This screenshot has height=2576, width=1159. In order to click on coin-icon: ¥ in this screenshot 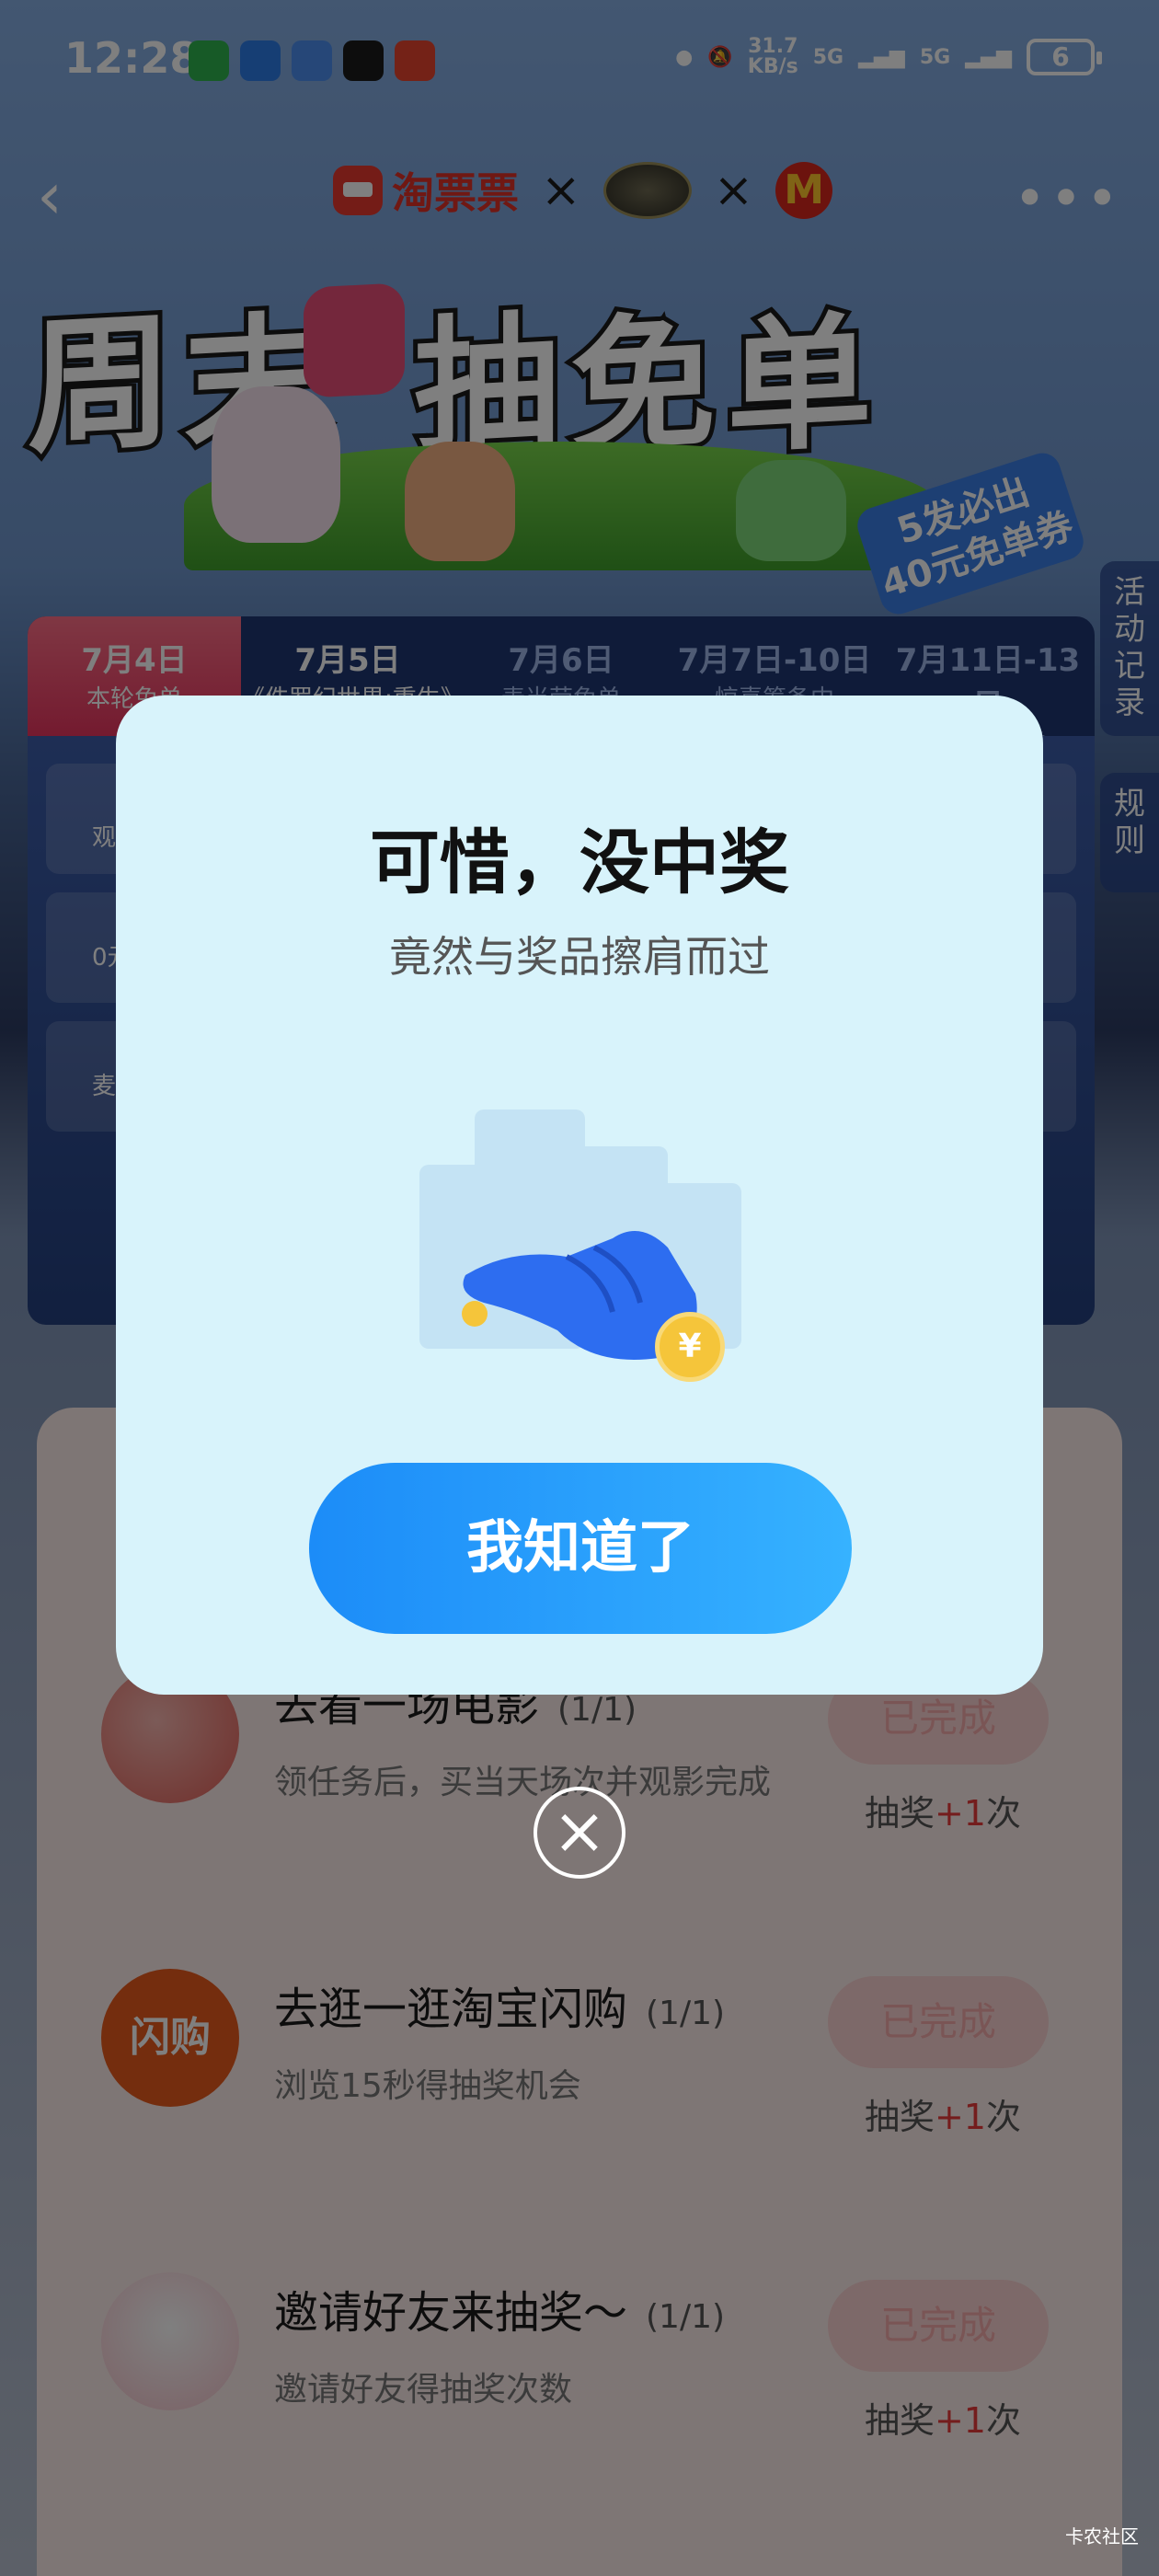, I will do `click(690, 1347)`.